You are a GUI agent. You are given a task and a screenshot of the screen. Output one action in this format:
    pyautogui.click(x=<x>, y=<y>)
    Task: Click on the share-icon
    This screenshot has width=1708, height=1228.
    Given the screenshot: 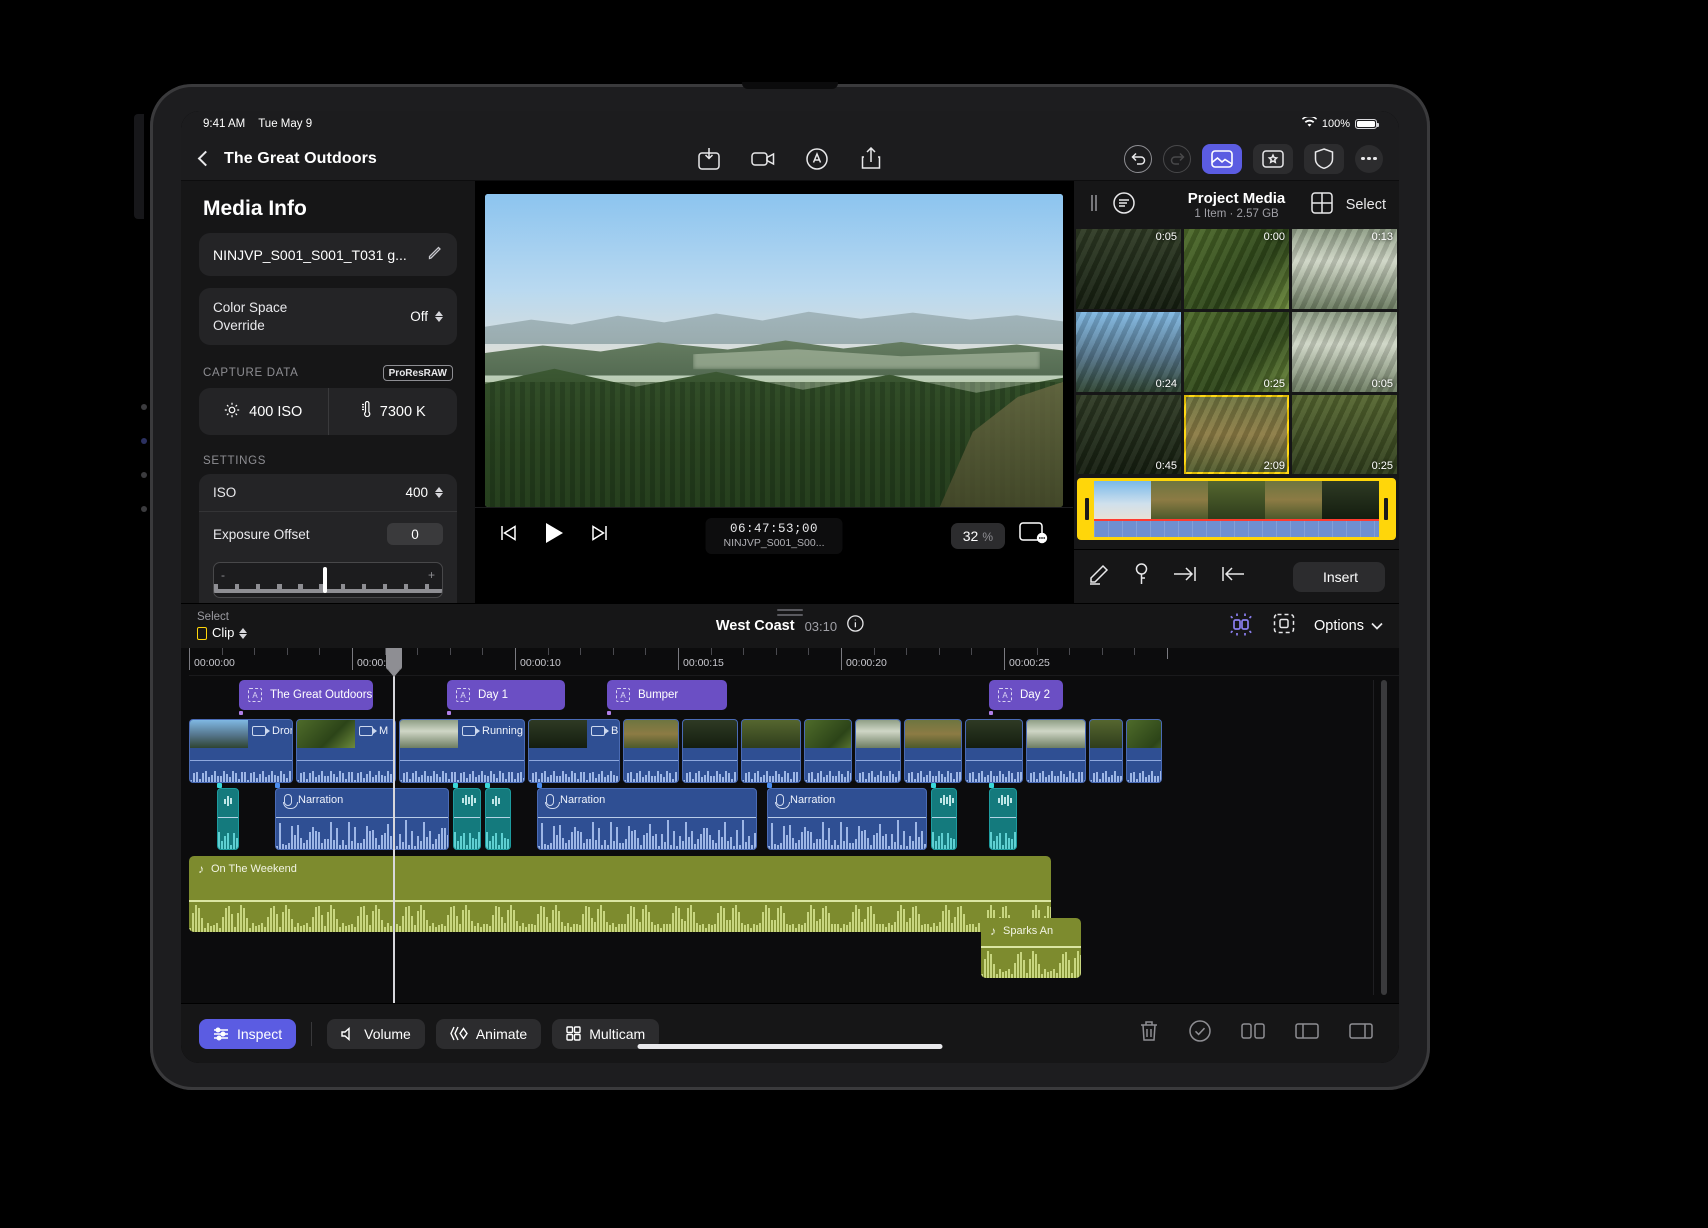 What is the action you would take?
    pyautogui.click(x=871, y=159)
    